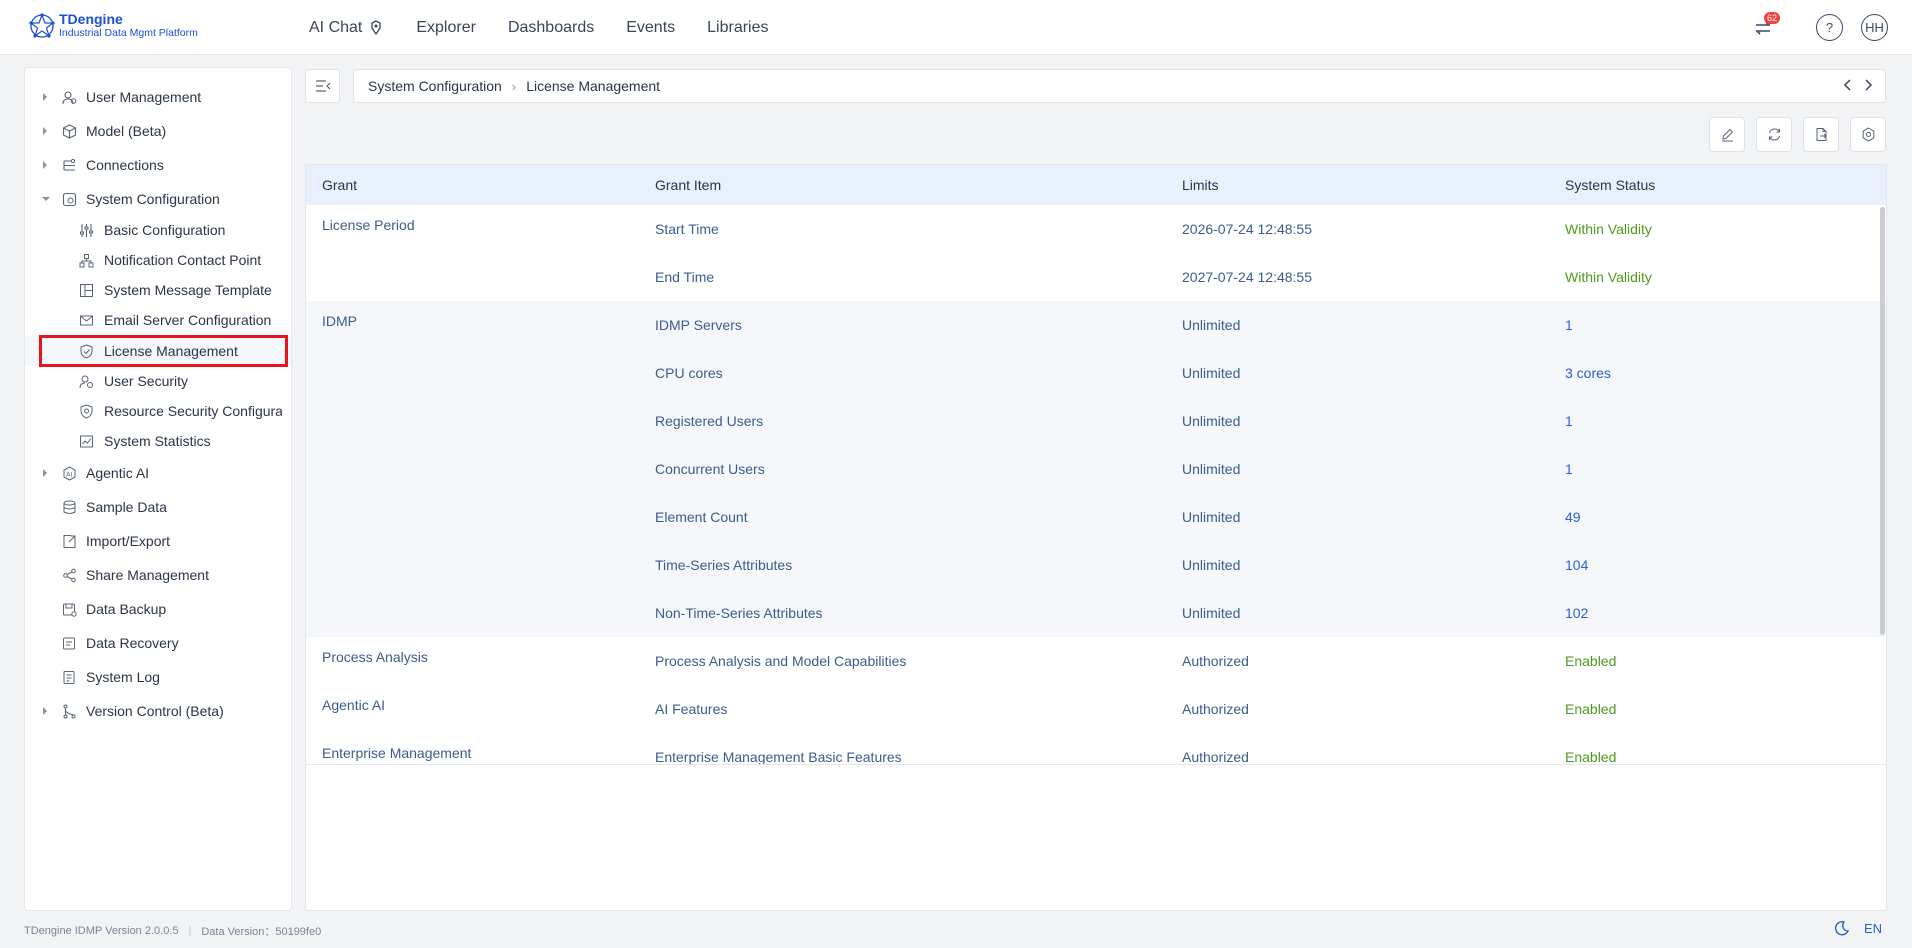 The height and width of the screenshot is (948, 1912). What do you see at coordinates (446, 28) in the screenshot?
I see `nav-explorer: Explorer` at bounding box center [446, 28].